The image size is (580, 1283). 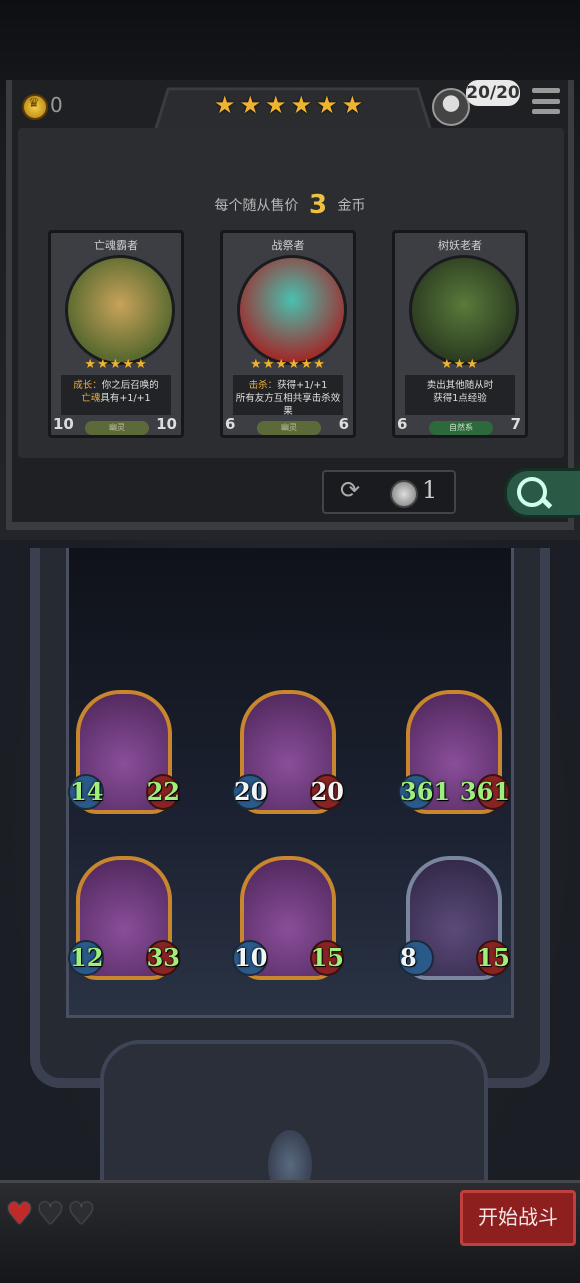 What do you see at coordinates (163, 791) in the screenshot?
I see `minion-health: 22` at bounding box center [163, 791].